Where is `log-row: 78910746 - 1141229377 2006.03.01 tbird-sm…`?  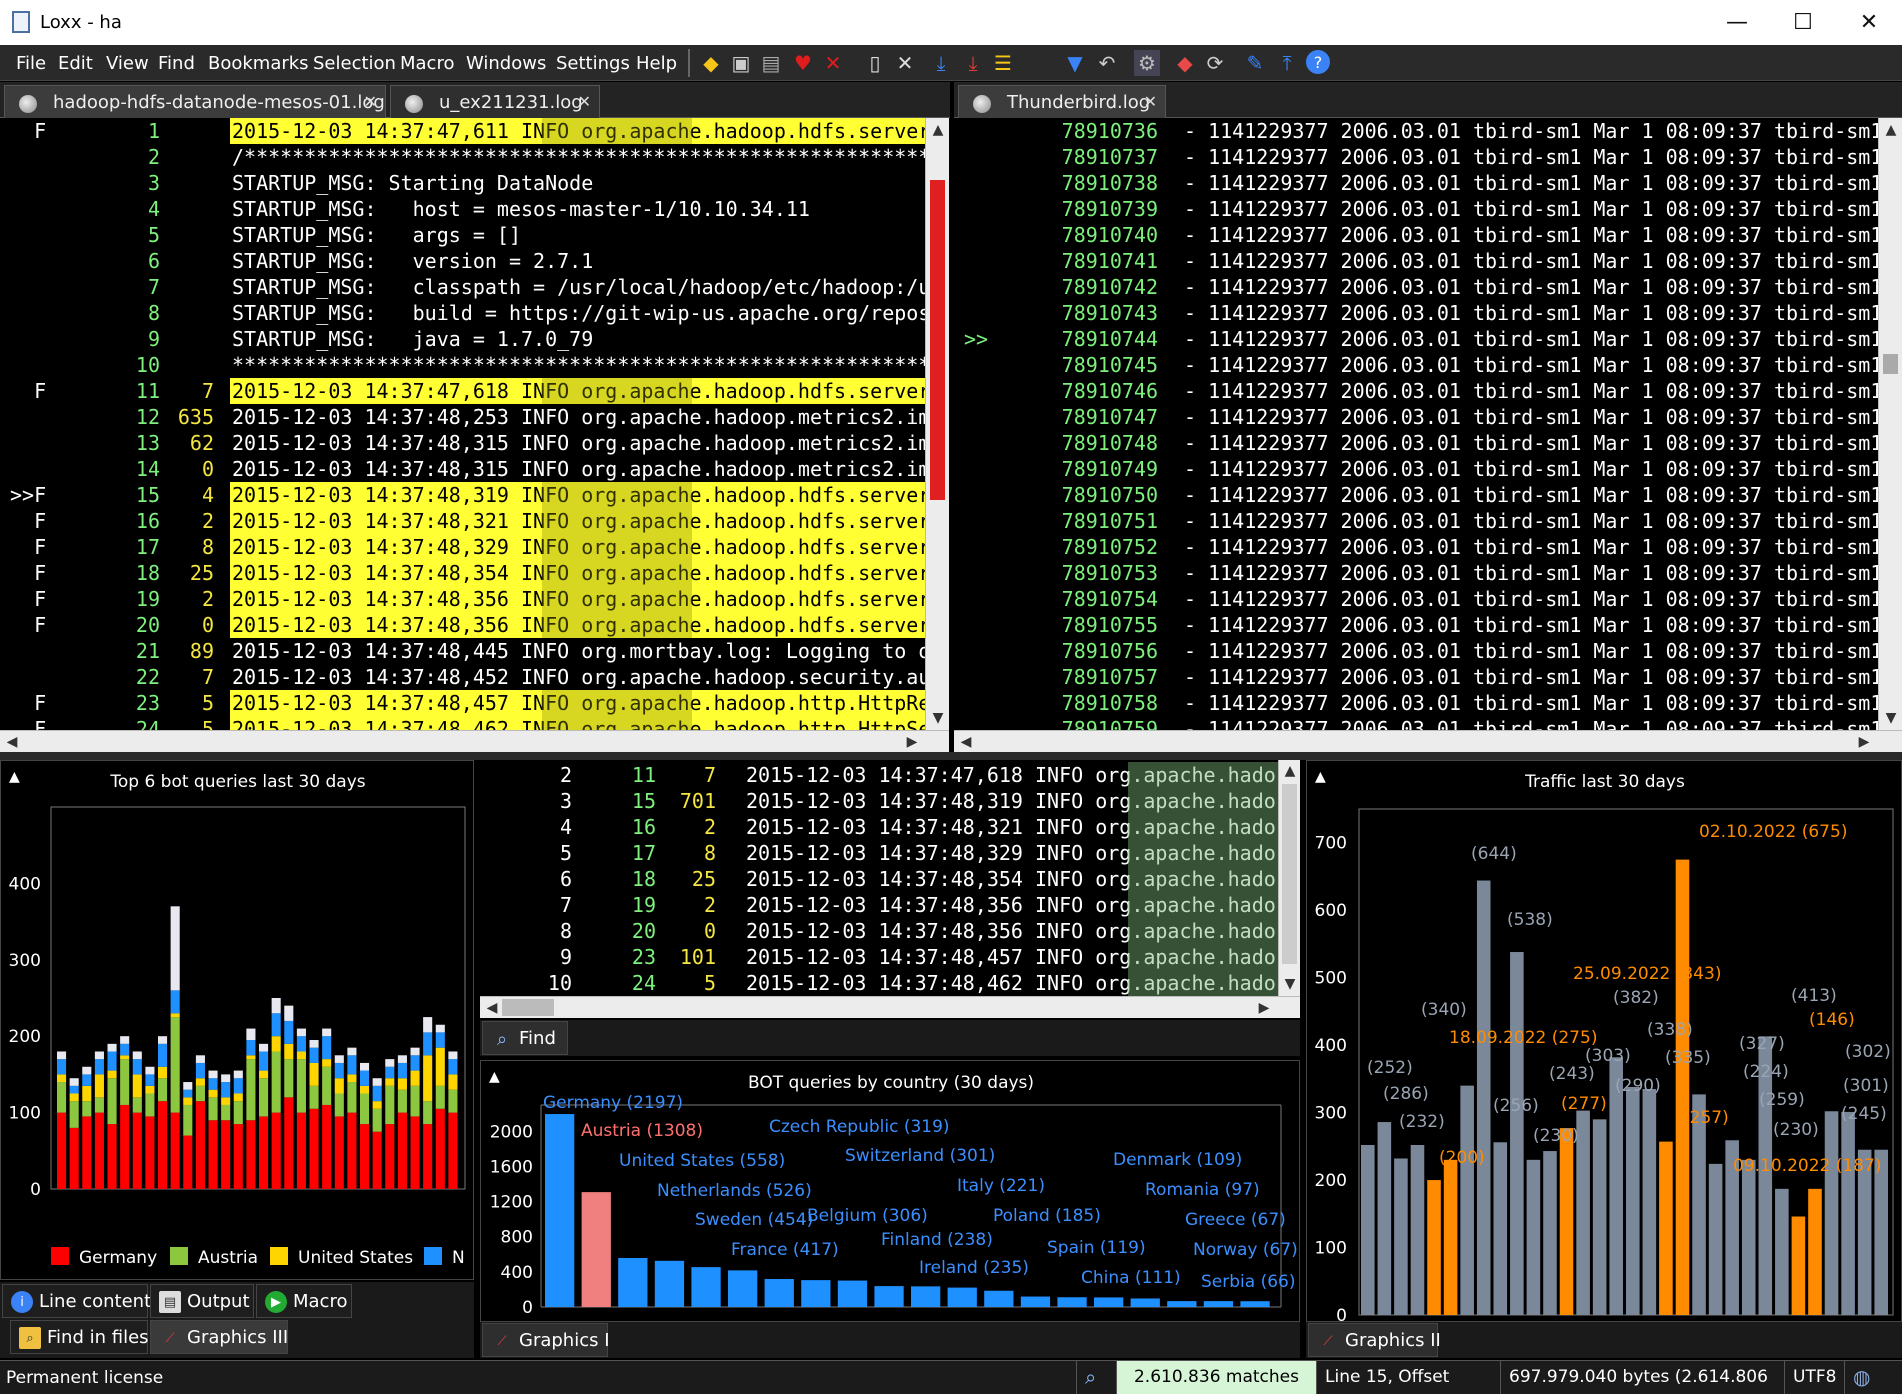
log-row: 78910746 - 1141229377 2006.03.01 tbird-sm… is located at coordinates (1416, 391).